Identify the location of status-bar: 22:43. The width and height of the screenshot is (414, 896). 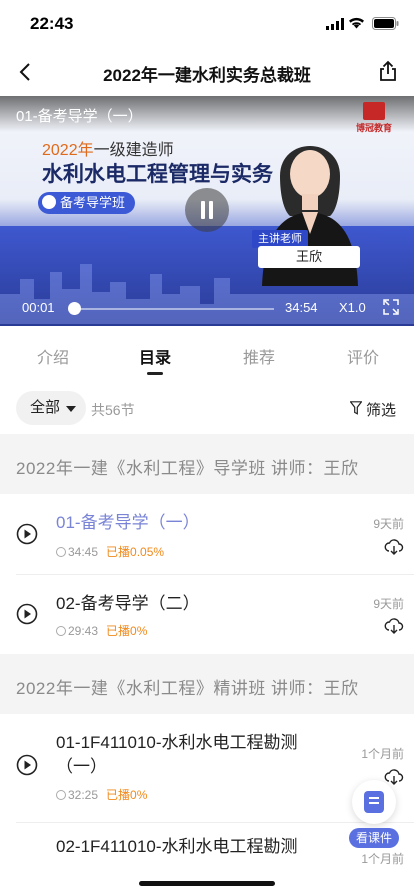
(207, 24).